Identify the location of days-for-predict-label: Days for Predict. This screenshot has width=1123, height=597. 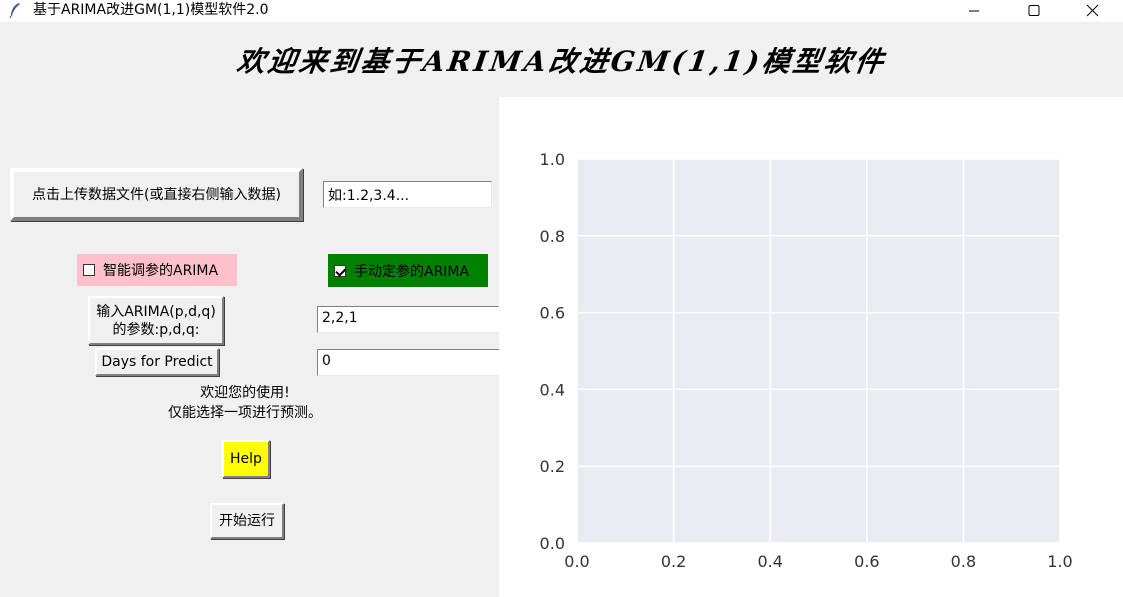
(157, 362).